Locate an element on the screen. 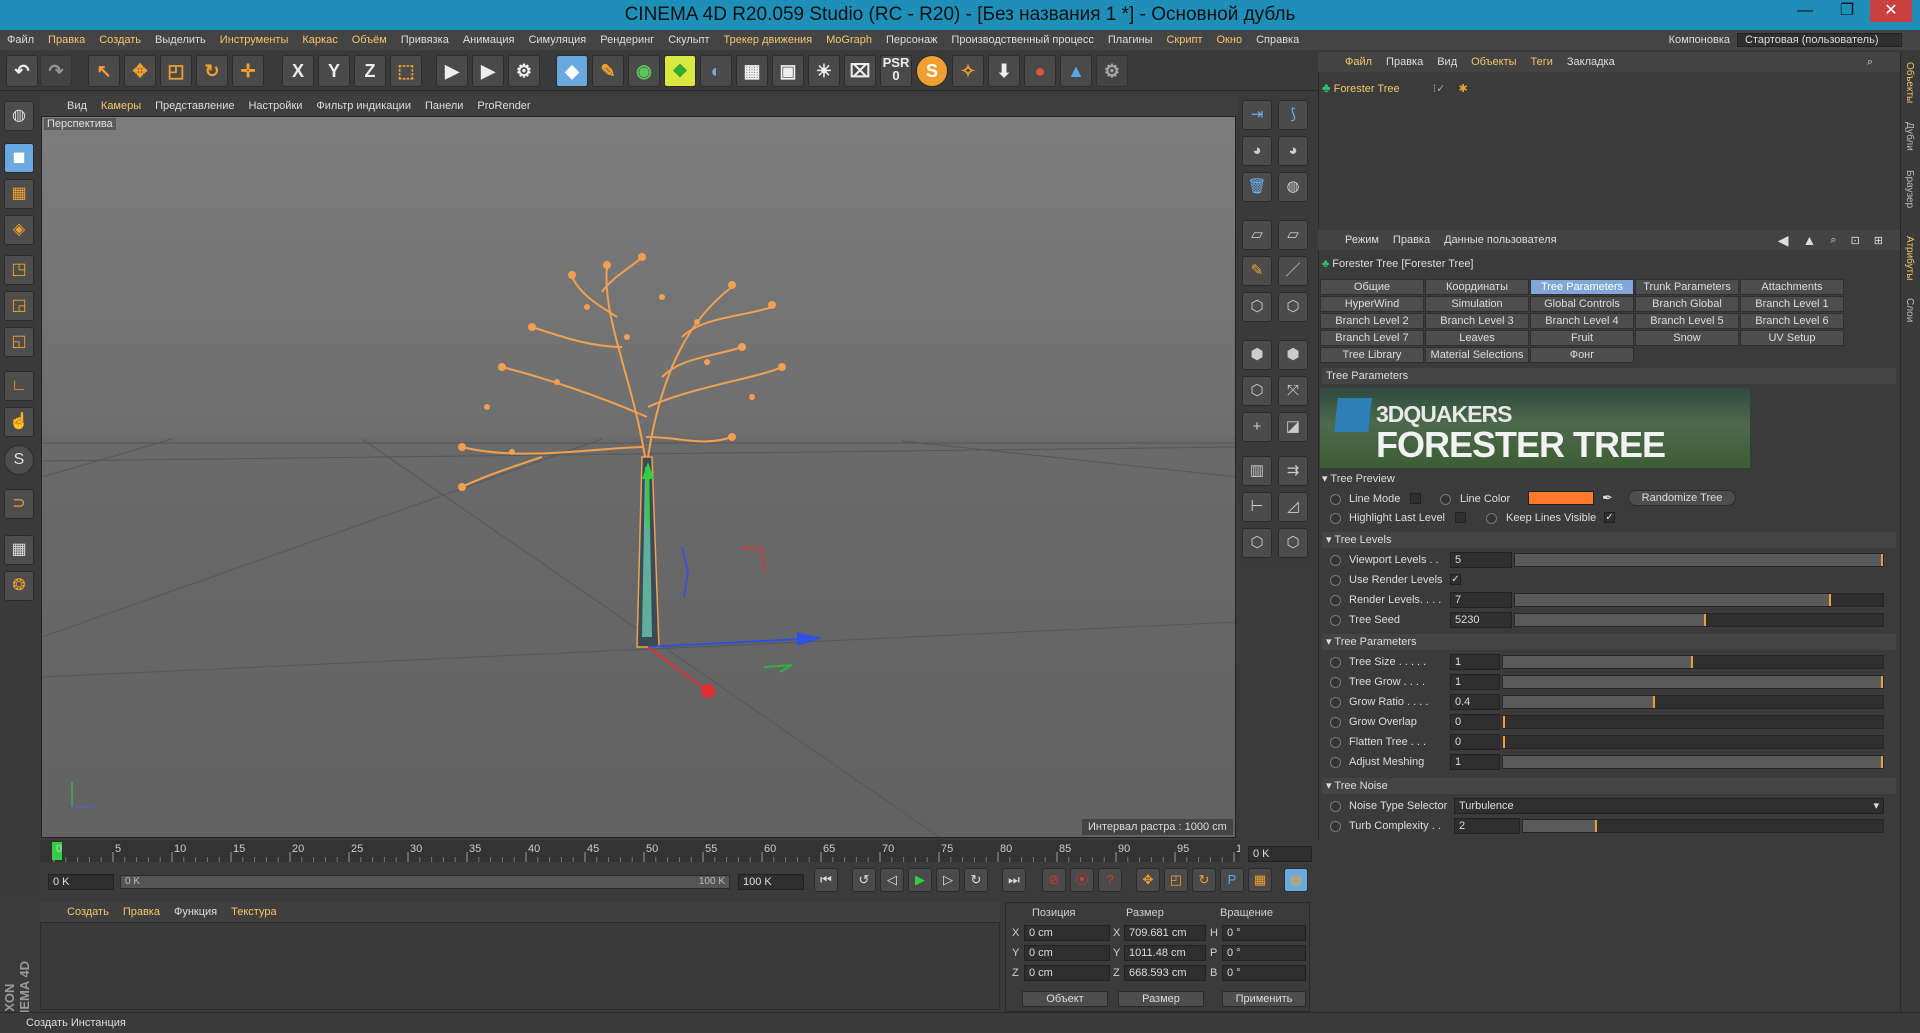 The width and height of the screenshot is (1920, 1033). tab-branch-level-5: Branch Level 5 is located at coordinates (1687, 321).